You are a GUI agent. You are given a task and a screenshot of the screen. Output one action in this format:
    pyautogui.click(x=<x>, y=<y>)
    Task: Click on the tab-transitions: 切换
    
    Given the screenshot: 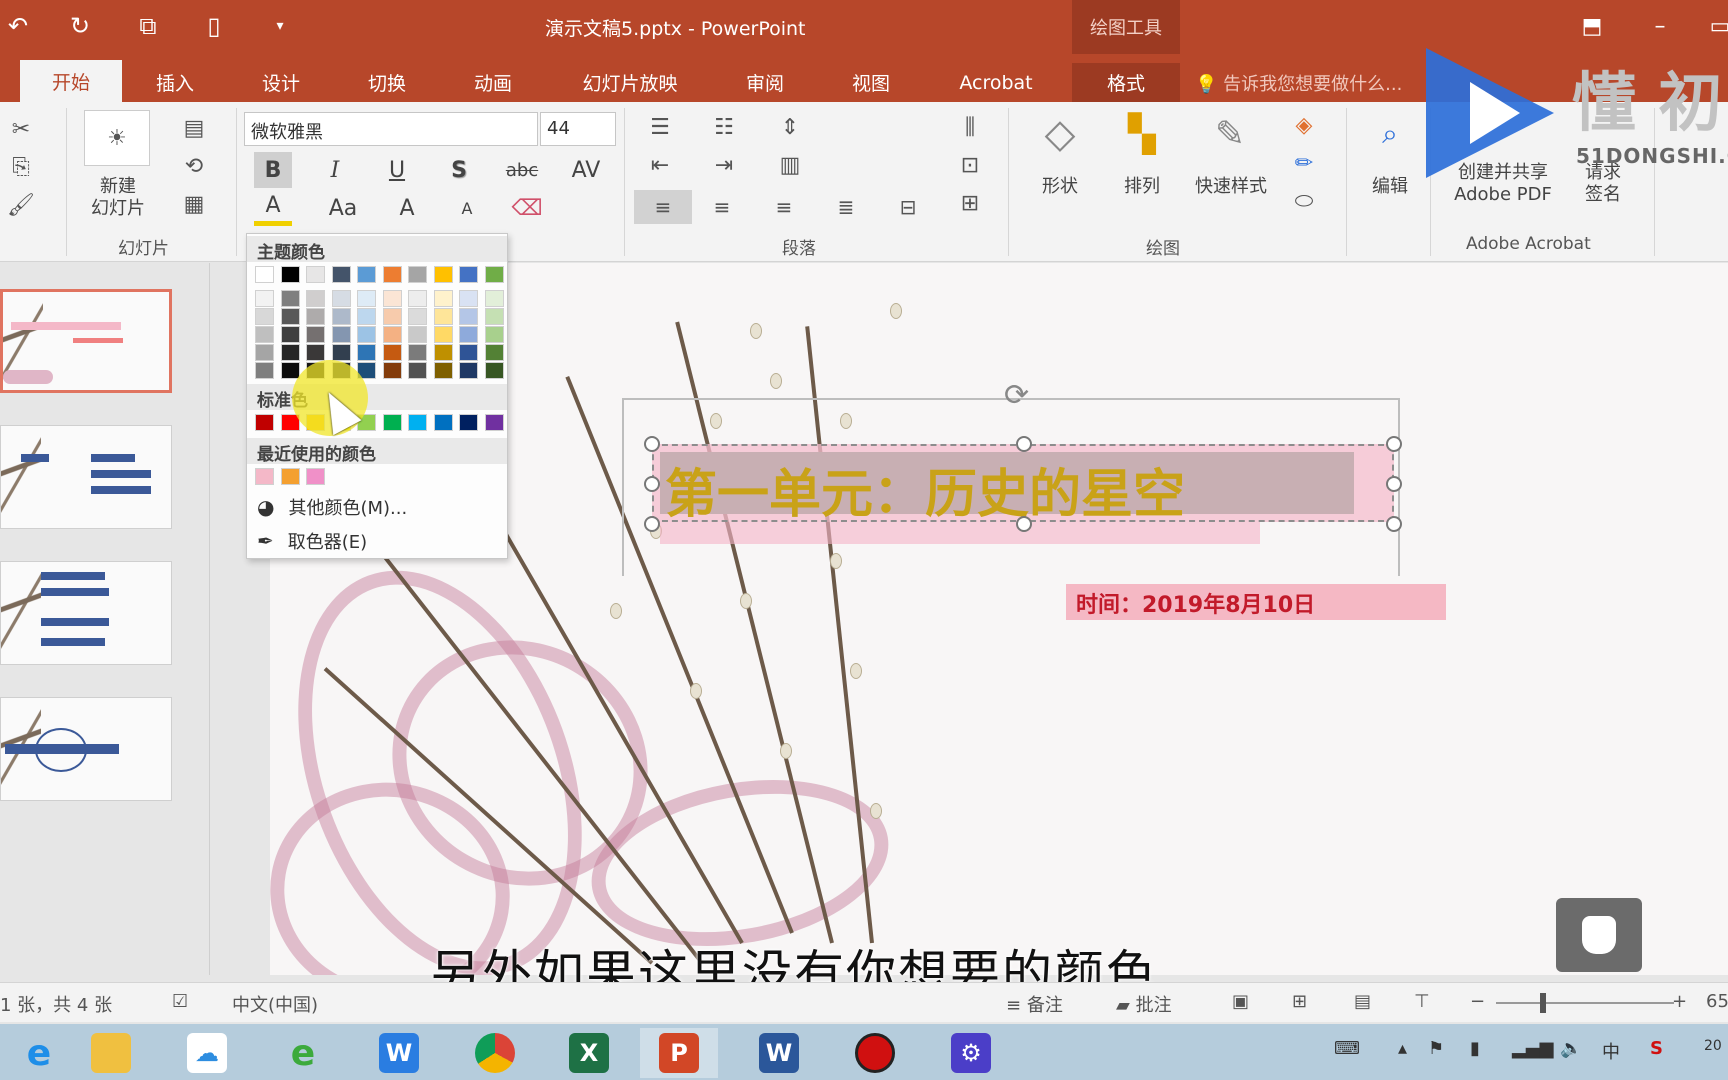 What is the action you would take?
    pyautogui.click(x=387, y=82)
    